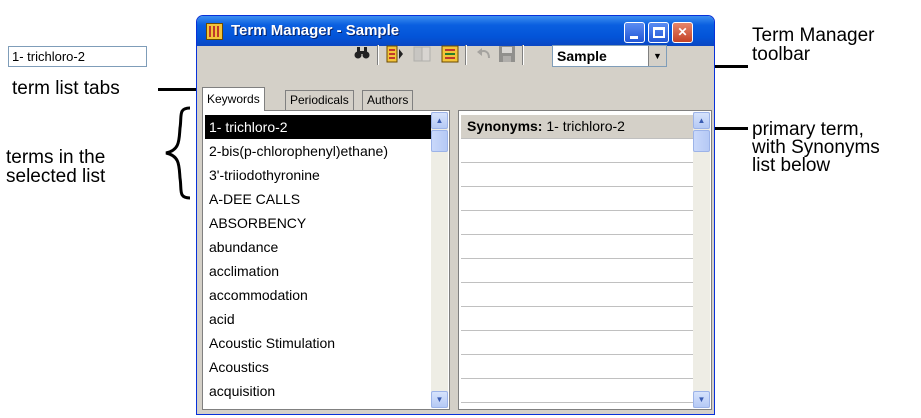 This screenshot has width=921, height=418. Describe the element at coordinates (439, 260) in the screenshot. I see `term-list-scrollbar: ▲ ▼` at that location.